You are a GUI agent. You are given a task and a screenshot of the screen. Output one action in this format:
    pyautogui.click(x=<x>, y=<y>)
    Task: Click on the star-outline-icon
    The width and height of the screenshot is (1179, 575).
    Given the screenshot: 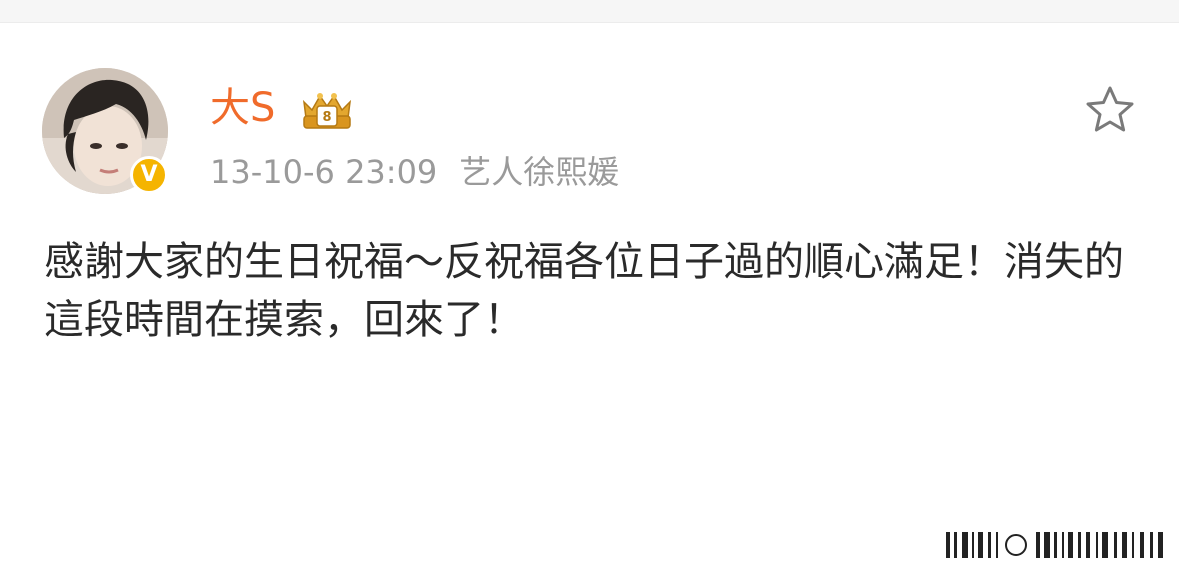 What is the action you would take?
    pyautogui.click(x=1110, y=109)
    